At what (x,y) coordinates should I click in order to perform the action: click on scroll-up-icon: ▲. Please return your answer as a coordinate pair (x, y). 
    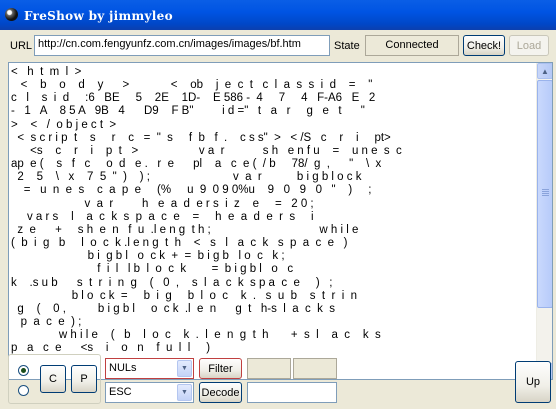
    Looking at the image, I should click on (544, 71).